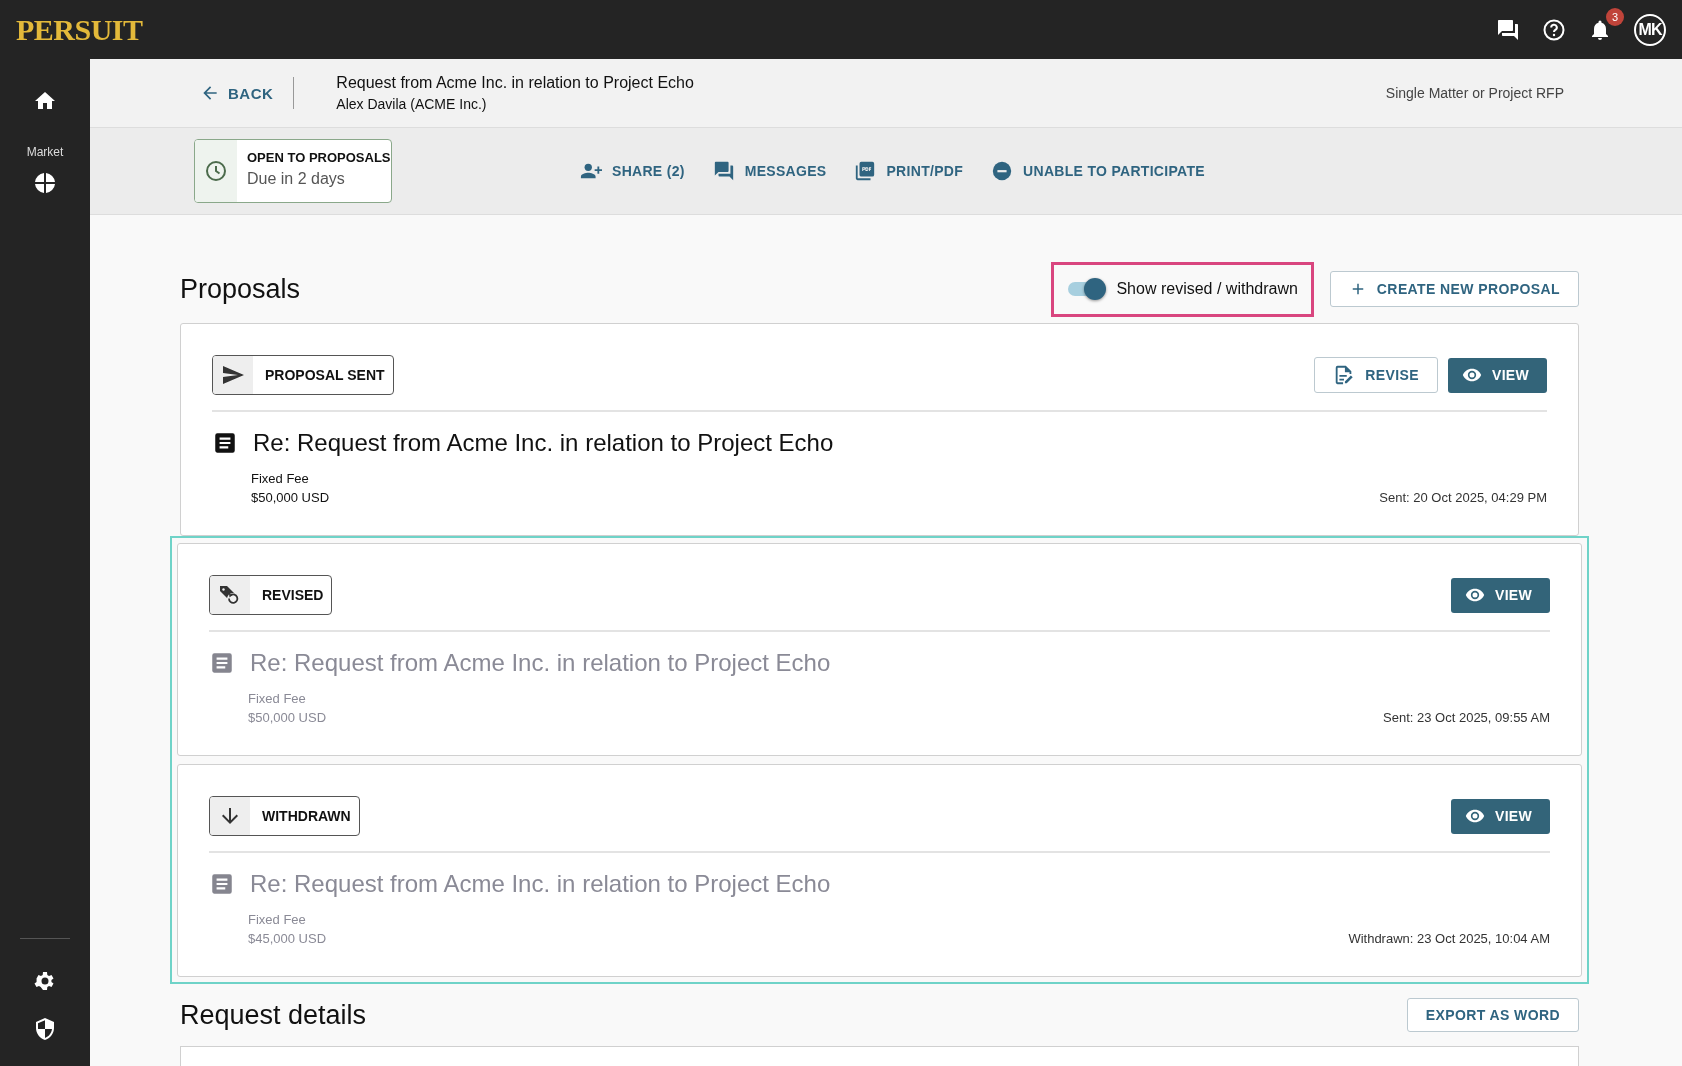 This screenshot has width=1682, height=1066. I want to click on action-link: SHARE (2), so click(632, 171).